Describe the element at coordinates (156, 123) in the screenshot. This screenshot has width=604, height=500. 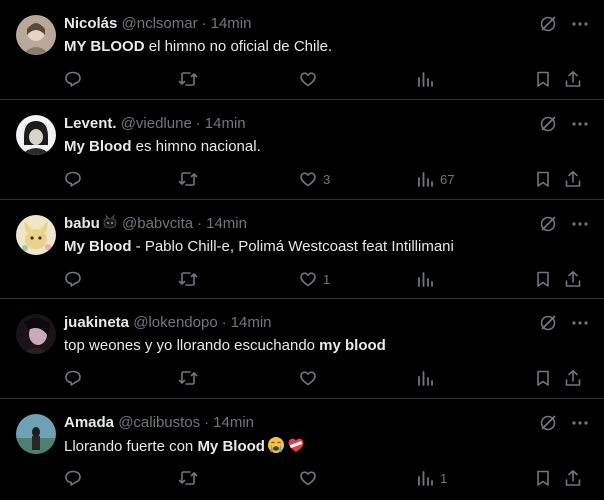
I see `user-handle: @viedlune` at that location.